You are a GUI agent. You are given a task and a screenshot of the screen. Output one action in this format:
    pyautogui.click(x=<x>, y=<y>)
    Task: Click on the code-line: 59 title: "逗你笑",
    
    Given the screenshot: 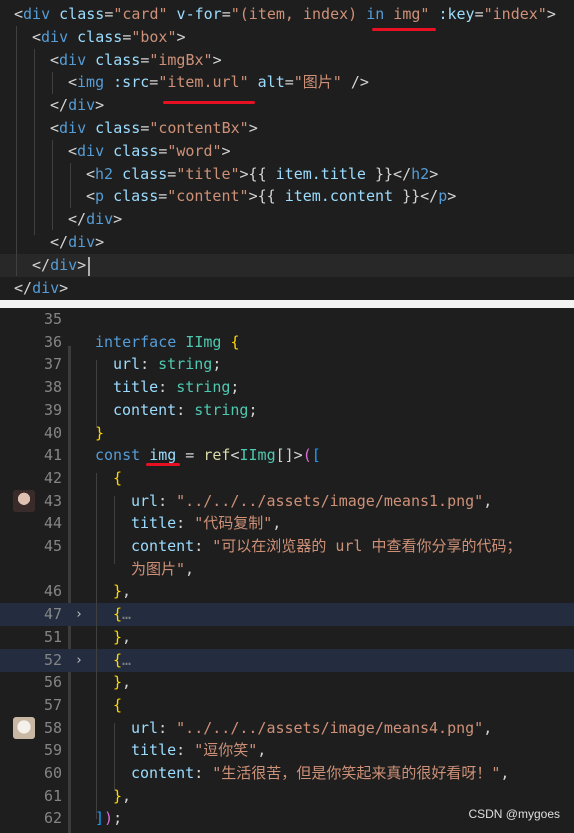 What is the action you would take?
    pyautogui.click(x=287, y=750)
    